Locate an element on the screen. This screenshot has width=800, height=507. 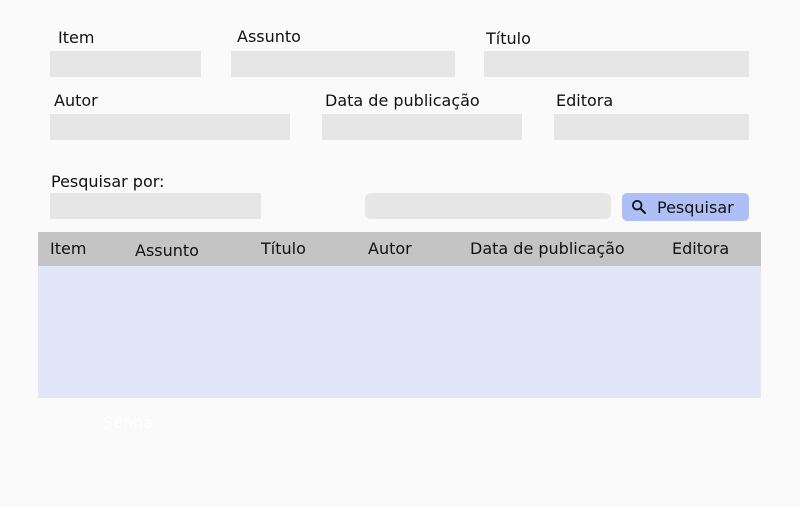
column-header-data-publicacao: Data de publicação is located at coordinates (547, 249).